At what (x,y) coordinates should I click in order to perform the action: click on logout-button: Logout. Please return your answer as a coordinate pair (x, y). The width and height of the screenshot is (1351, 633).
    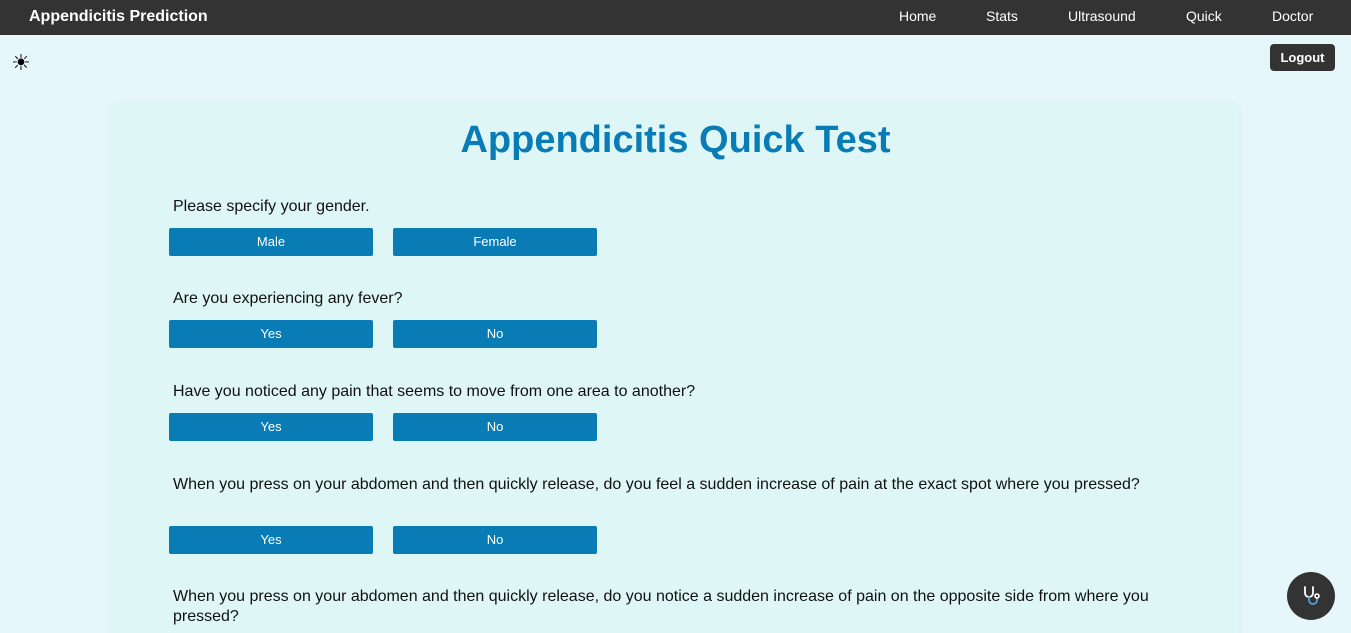
    Looking at the image, I should click on (1302, 57).